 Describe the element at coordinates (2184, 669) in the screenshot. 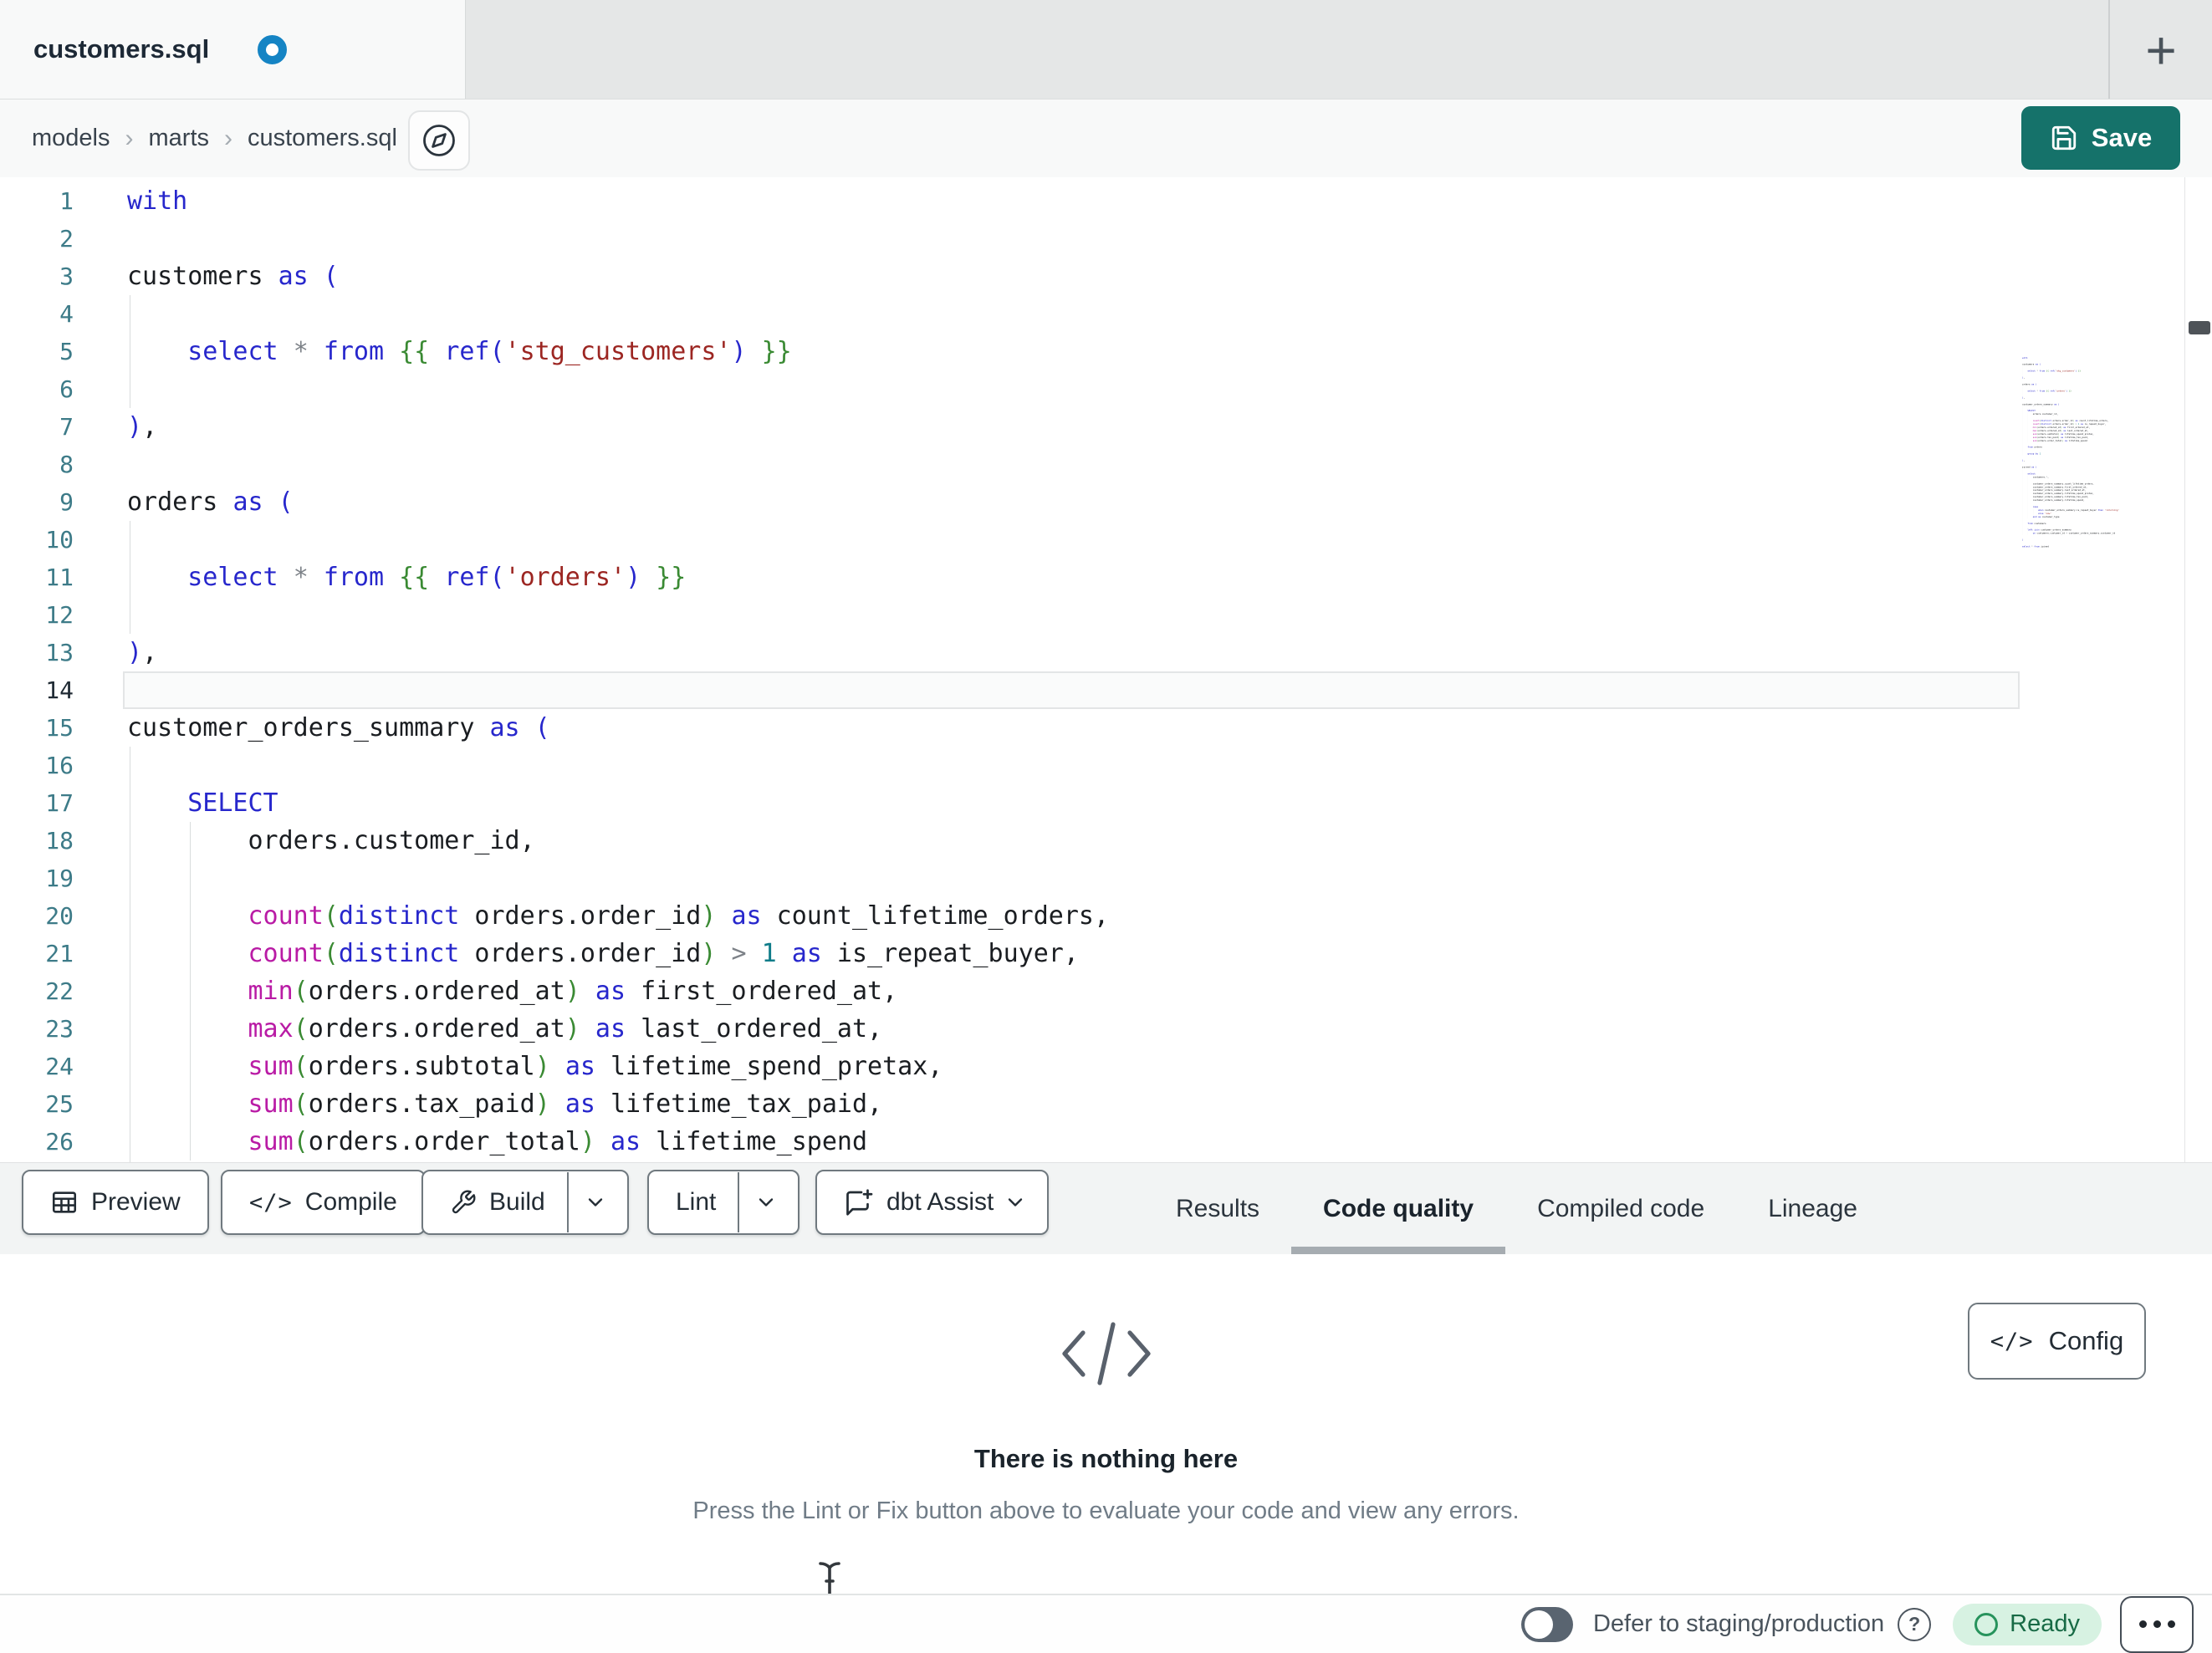

I see `minimap-divider` at that location.